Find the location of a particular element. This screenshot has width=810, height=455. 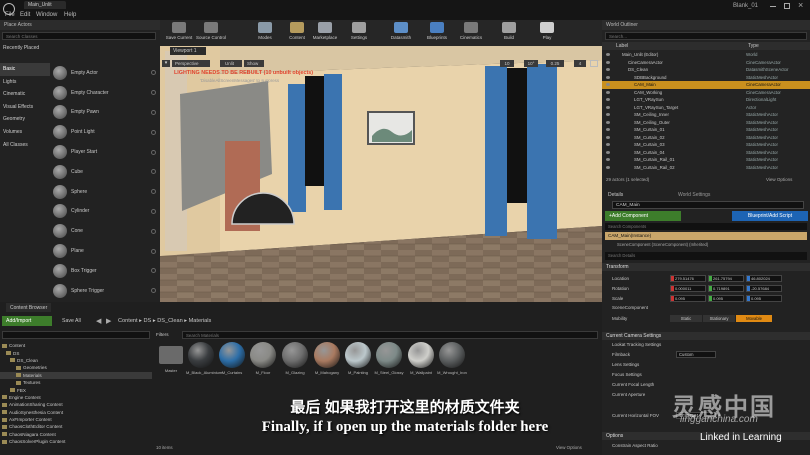

add-import-button: Add/Import is located at coordinates (27, 321).